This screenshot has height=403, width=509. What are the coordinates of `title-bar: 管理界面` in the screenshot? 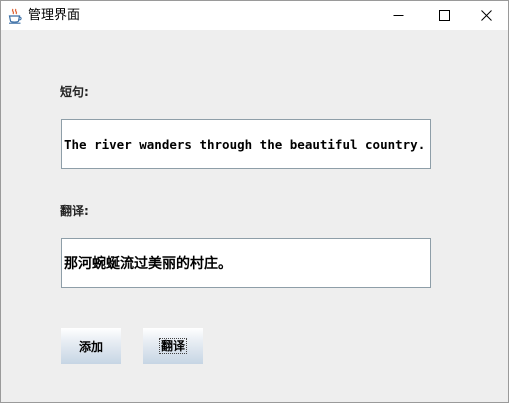 It's located at (254, 15).